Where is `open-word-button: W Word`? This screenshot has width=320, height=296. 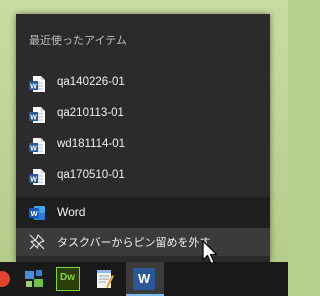 open-word-button: W Word is located at coordinates (143, 212).